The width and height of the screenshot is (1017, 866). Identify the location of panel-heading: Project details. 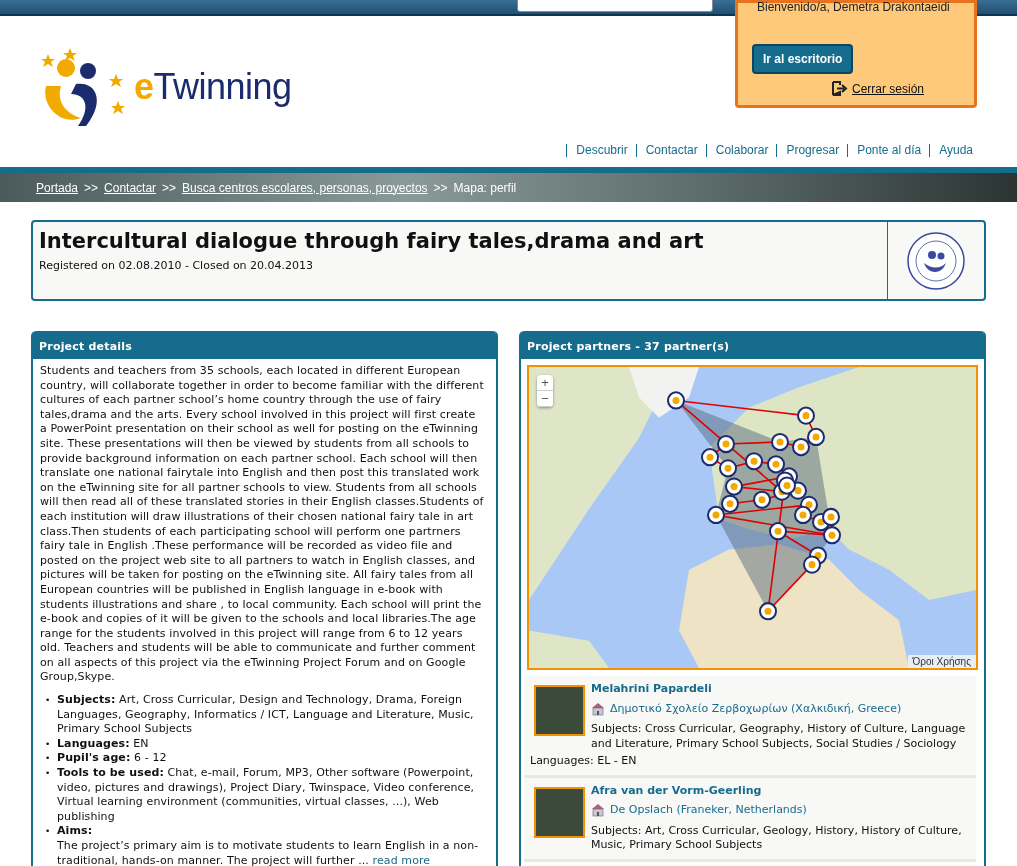
(264, 345).